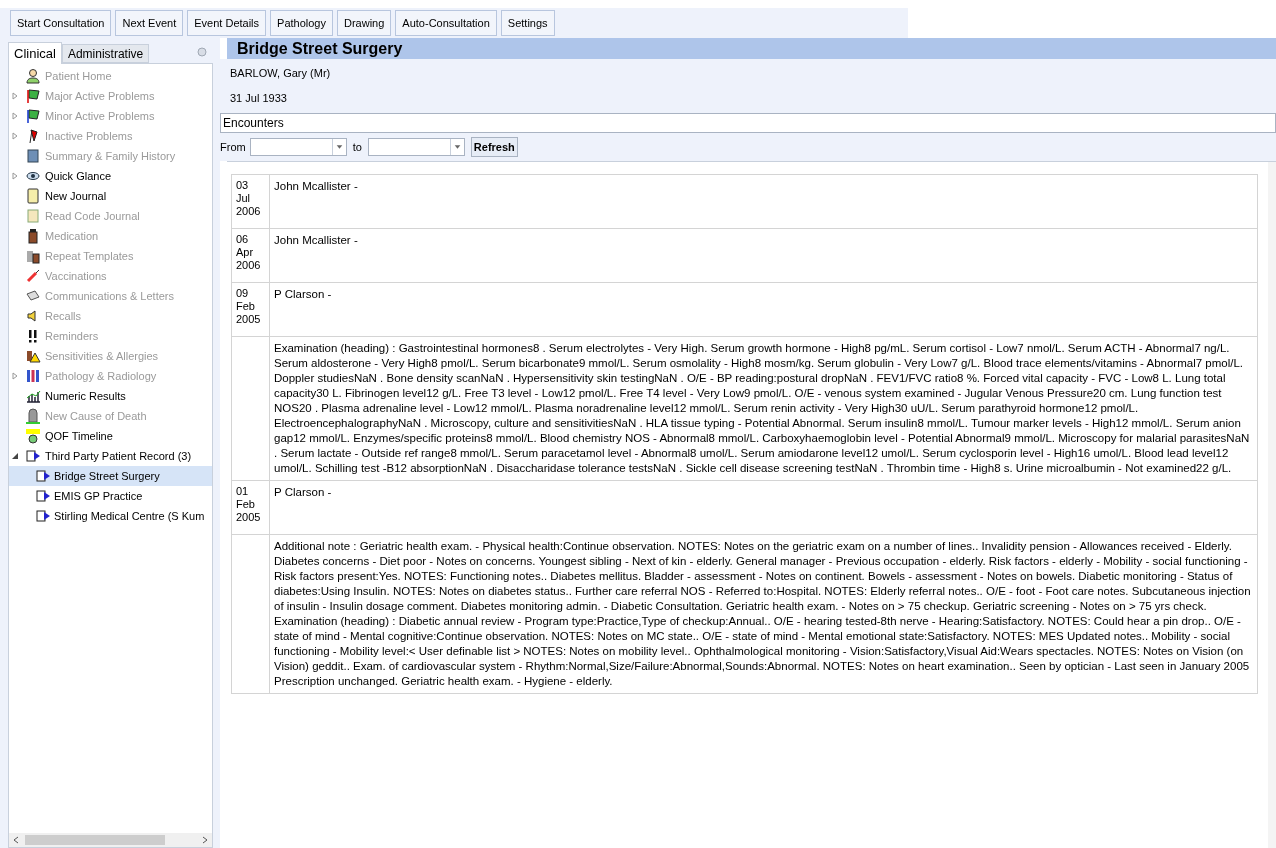 This screenshot has height=848, width=1276. I want to click on from-label: From, so click(233, 147).